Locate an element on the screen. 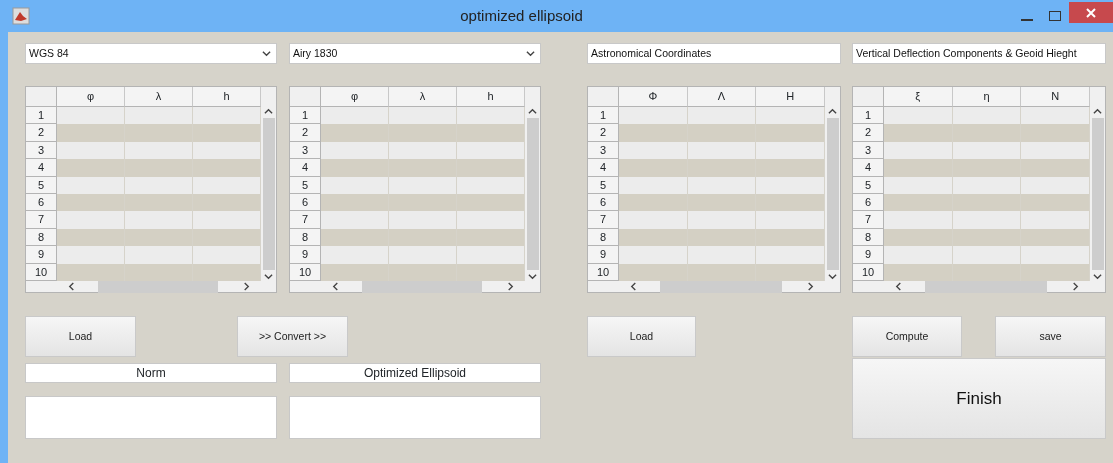 The height and width of the screenshot is (463, 1113). scroll-down-icon is located at coordinates (832, 276).